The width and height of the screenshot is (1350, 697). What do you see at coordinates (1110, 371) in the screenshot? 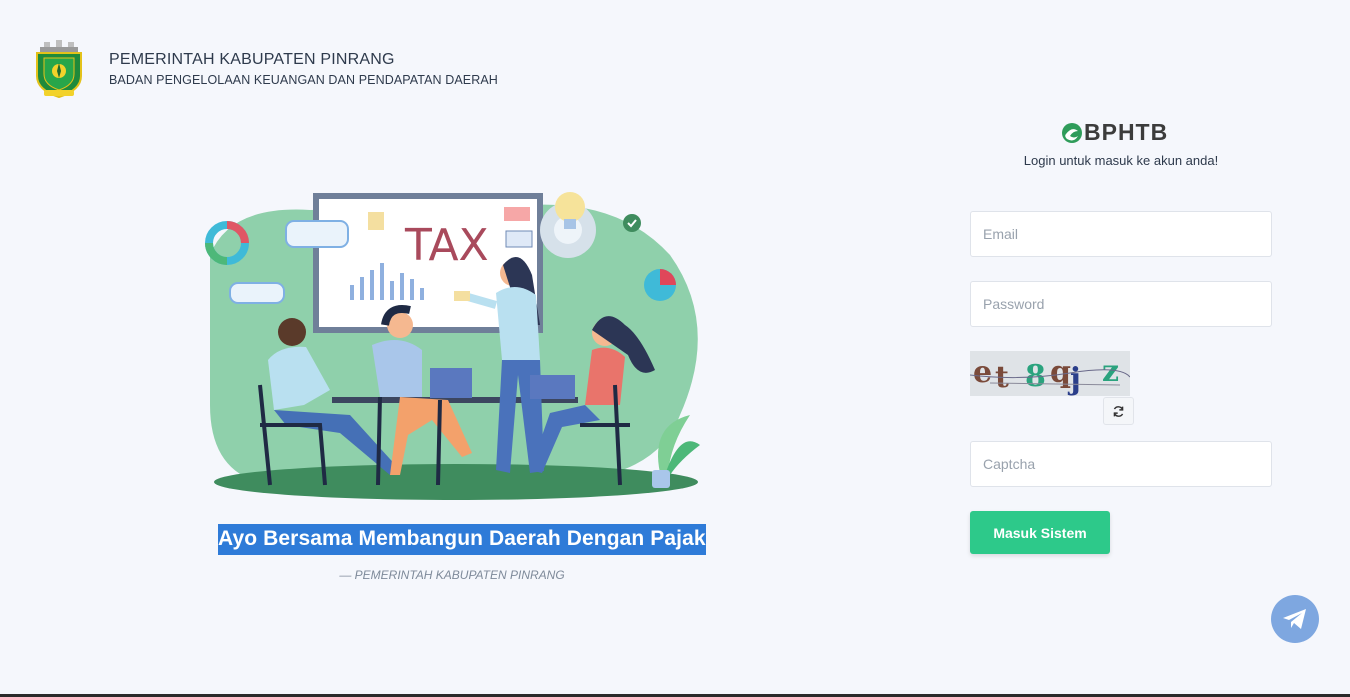
I see `captcha-char-6: z` at bounding box center [1110, 371].